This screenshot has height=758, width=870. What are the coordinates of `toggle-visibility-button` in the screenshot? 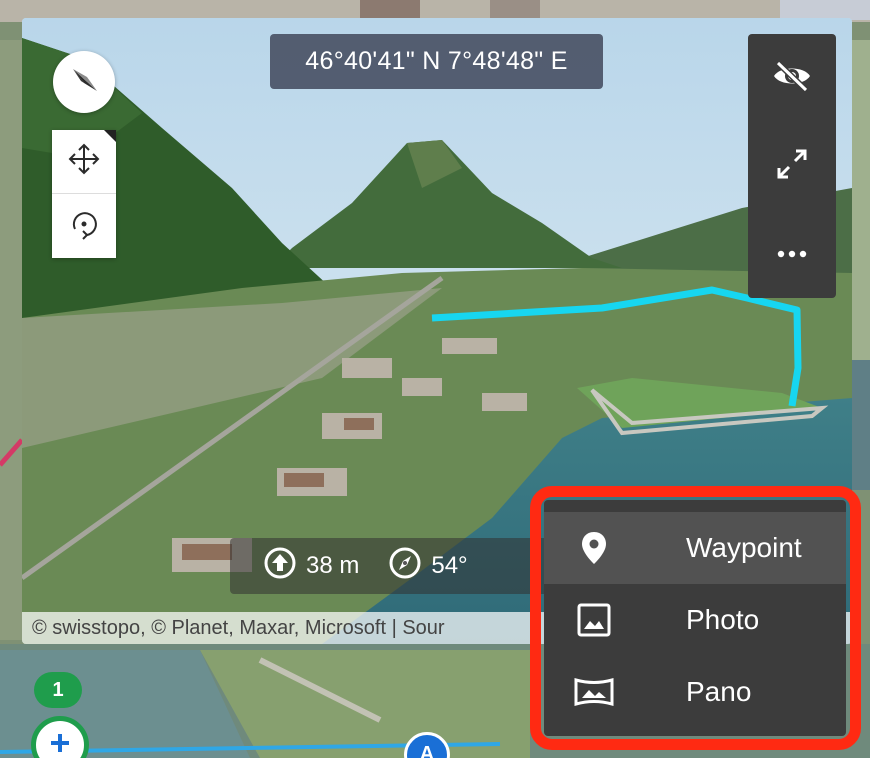 It's located at (792, 78).